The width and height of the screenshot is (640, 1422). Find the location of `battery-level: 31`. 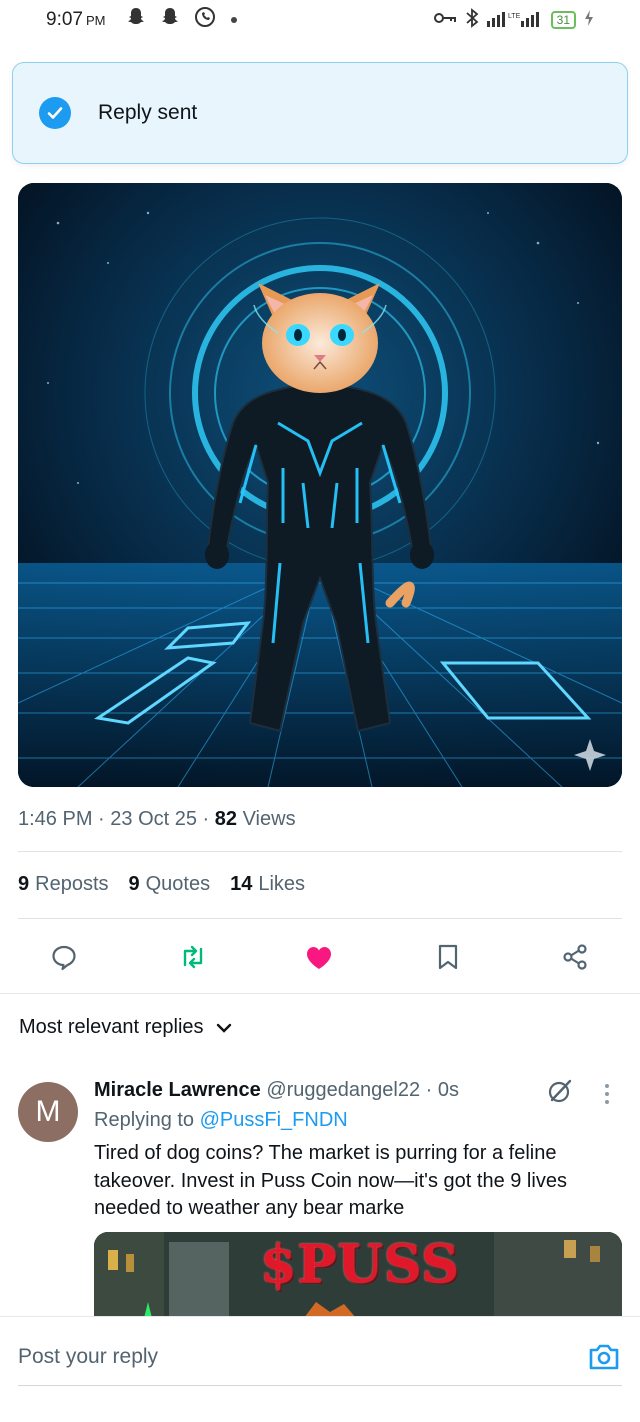

battery-level: 31 is located at coordinates (563, 20).